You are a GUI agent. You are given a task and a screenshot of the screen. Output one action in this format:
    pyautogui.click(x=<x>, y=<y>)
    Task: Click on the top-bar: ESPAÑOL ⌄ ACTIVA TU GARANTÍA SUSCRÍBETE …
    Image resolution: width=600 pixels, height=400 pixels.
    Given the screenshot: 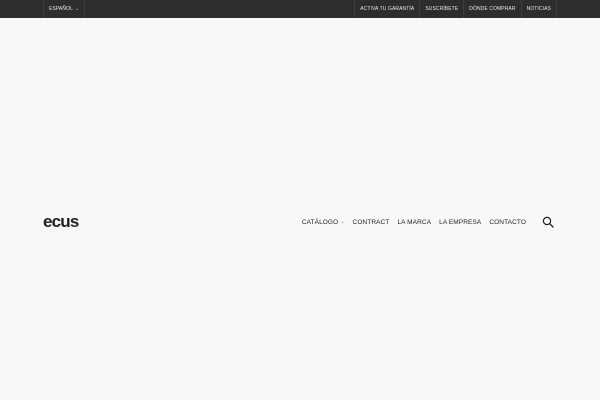 What is the action you would take?
    pyautogui.click(x=300, y=9)
    